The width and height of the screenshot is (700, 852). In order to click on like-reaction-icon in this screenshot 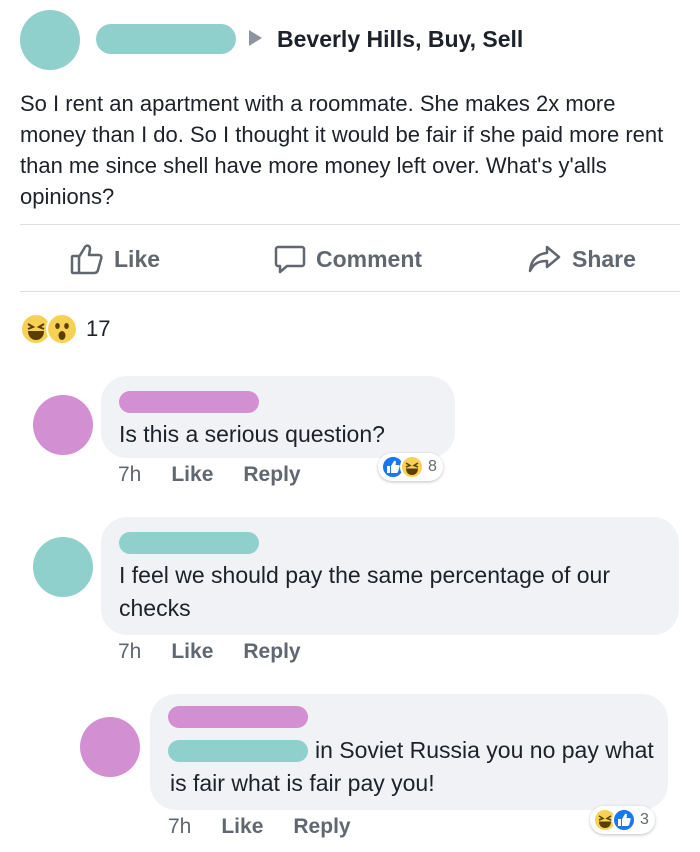, I will do `click(624, 820)`.